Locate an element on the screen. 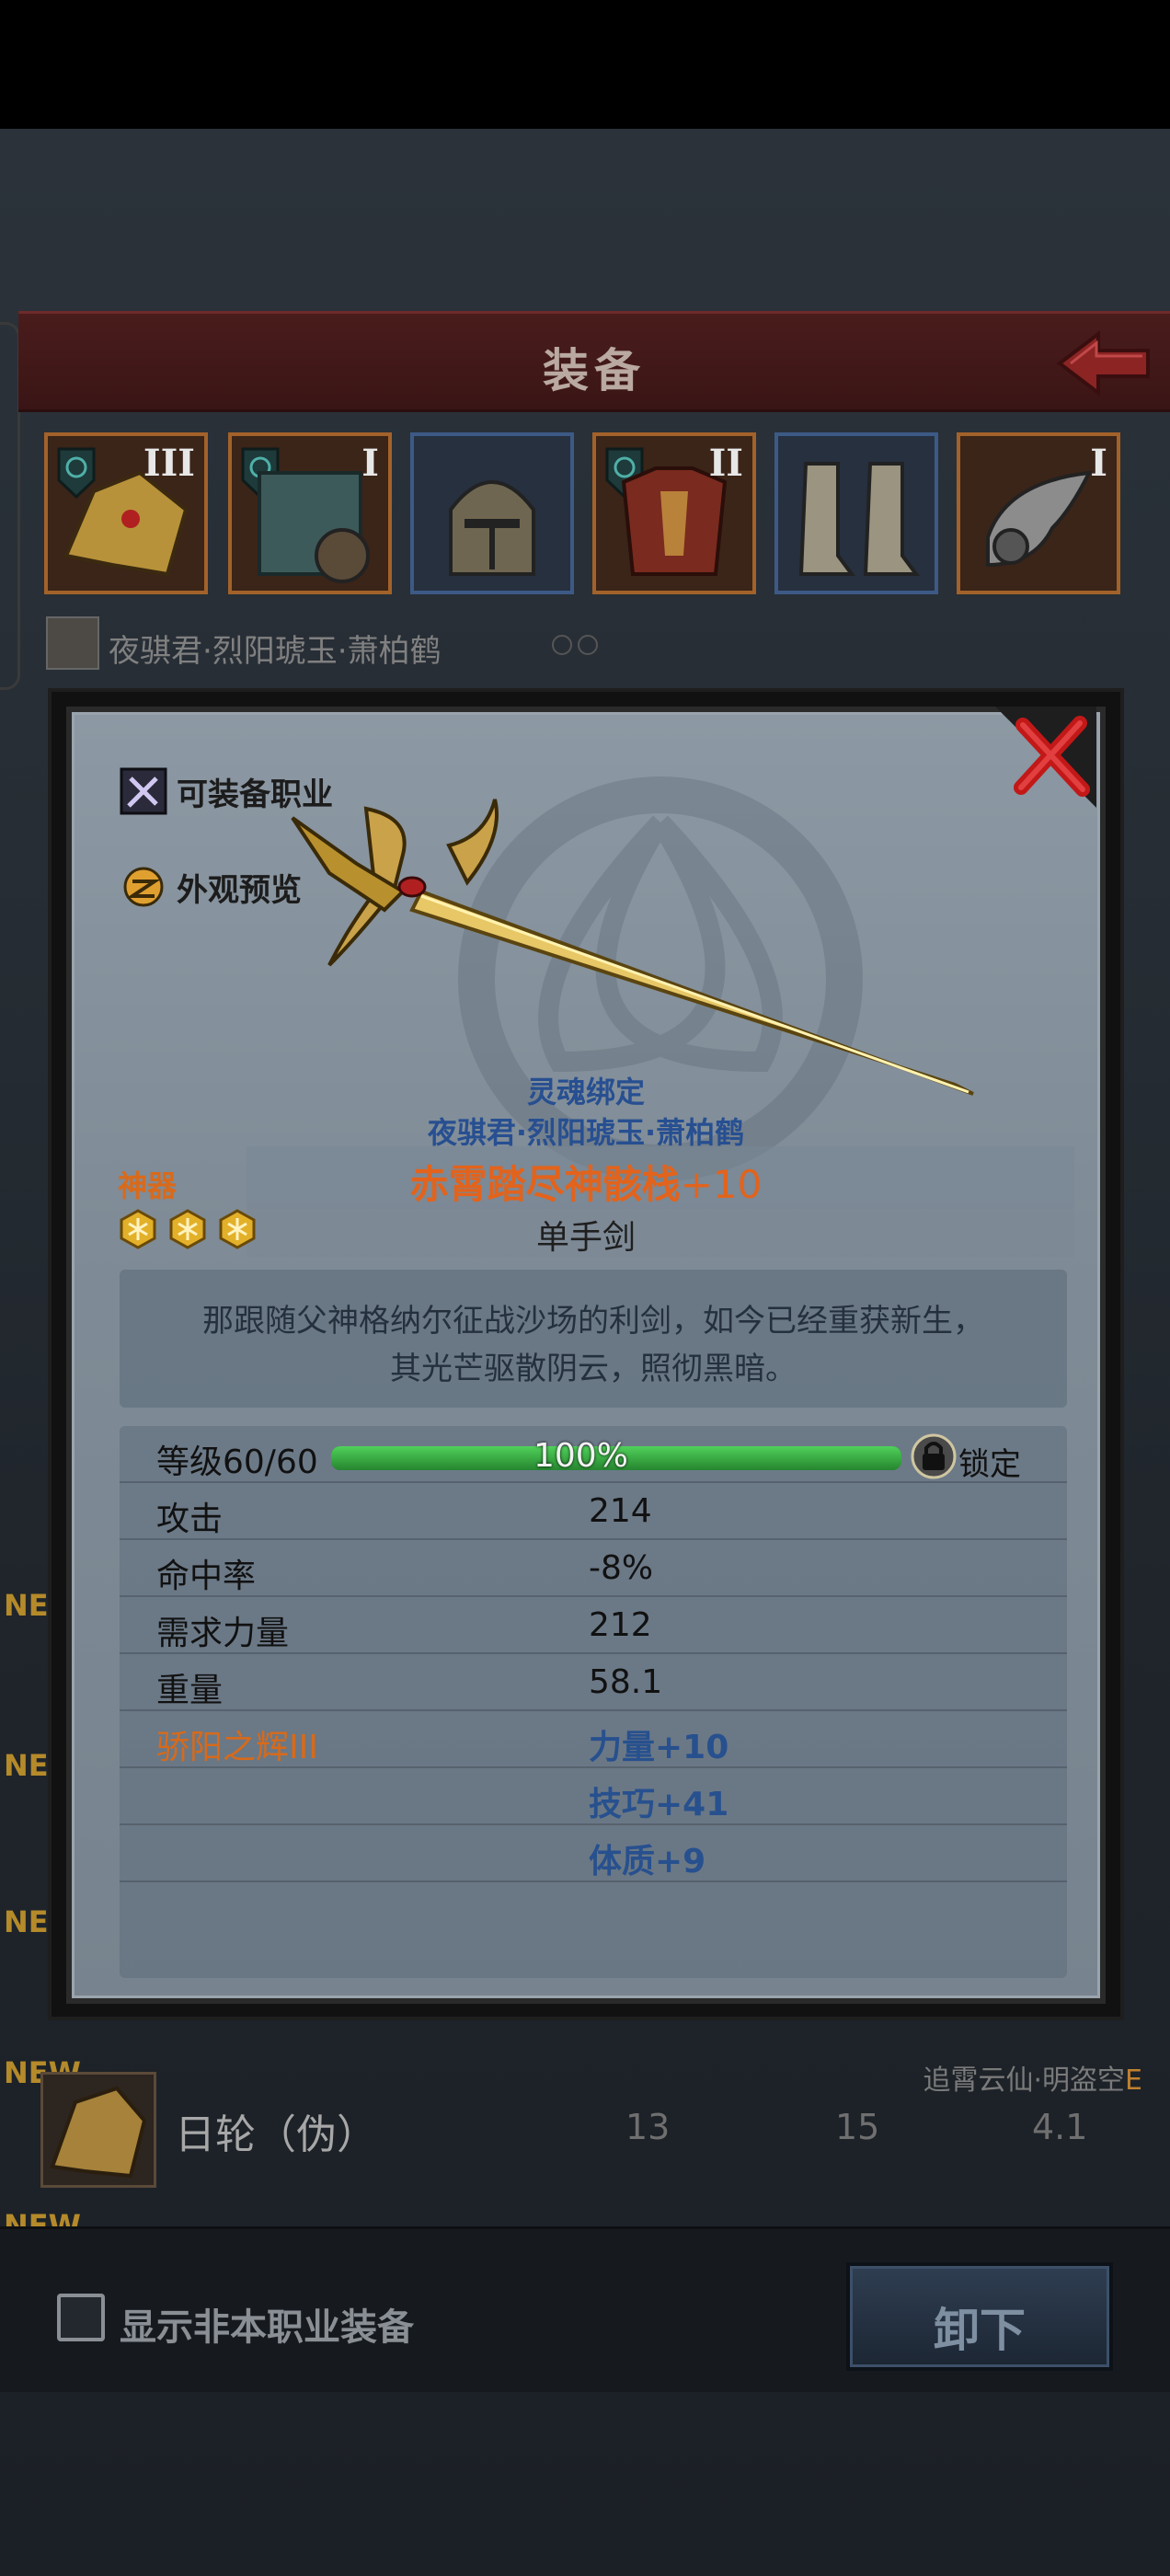 Image resolution: width=1170 pixels, height=2576 pixels. appearance-icon is located at coordinates (143, 887).